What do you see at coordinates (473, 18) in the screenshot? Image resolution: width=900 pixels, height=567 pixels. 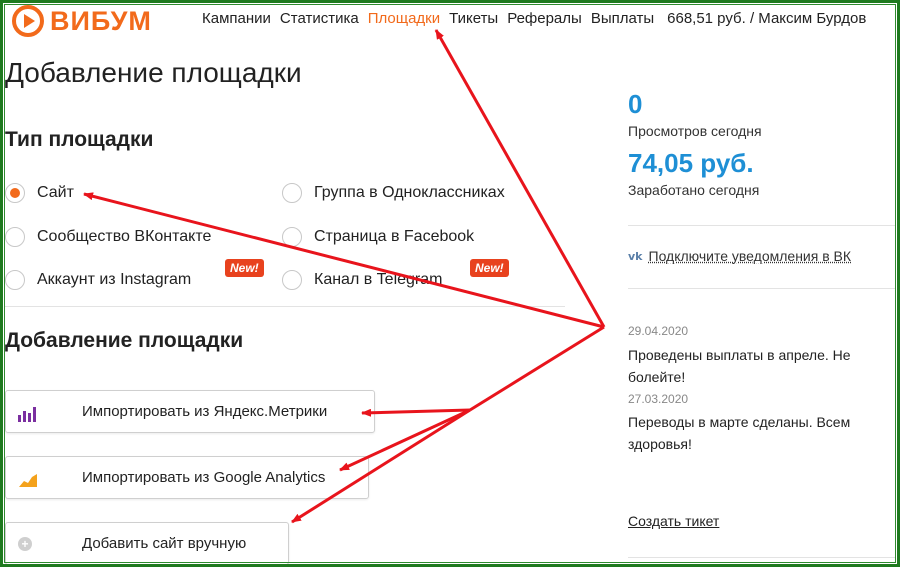 I see `nav-tickets: Тикеты` at bounding box center [473, 18].